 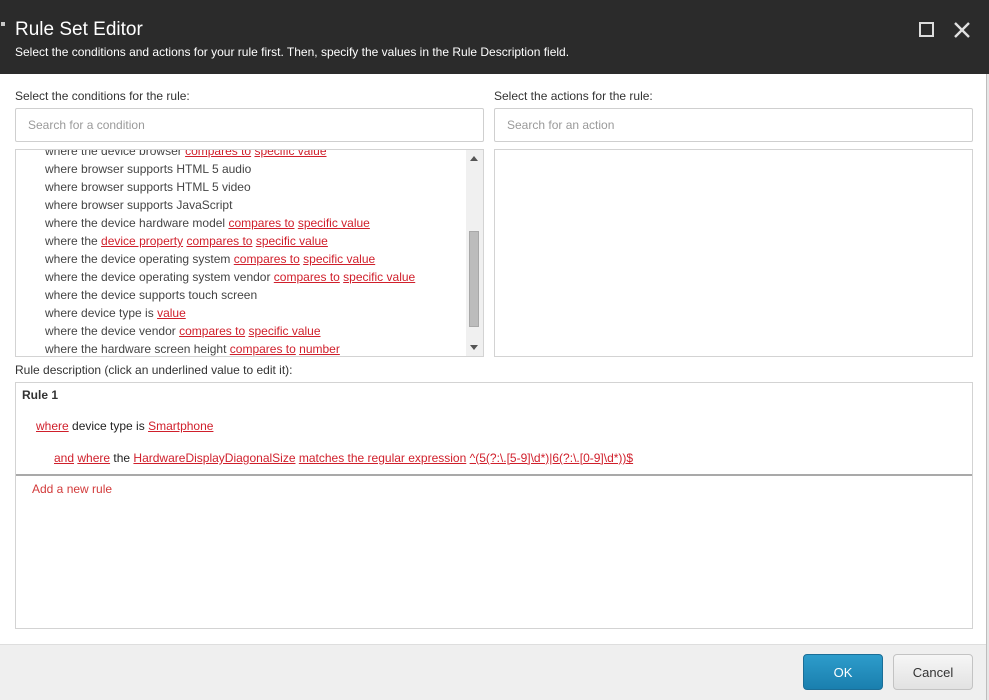 I want to click on condition-text: where the device operating system vendor, so click(x=159, y=277).